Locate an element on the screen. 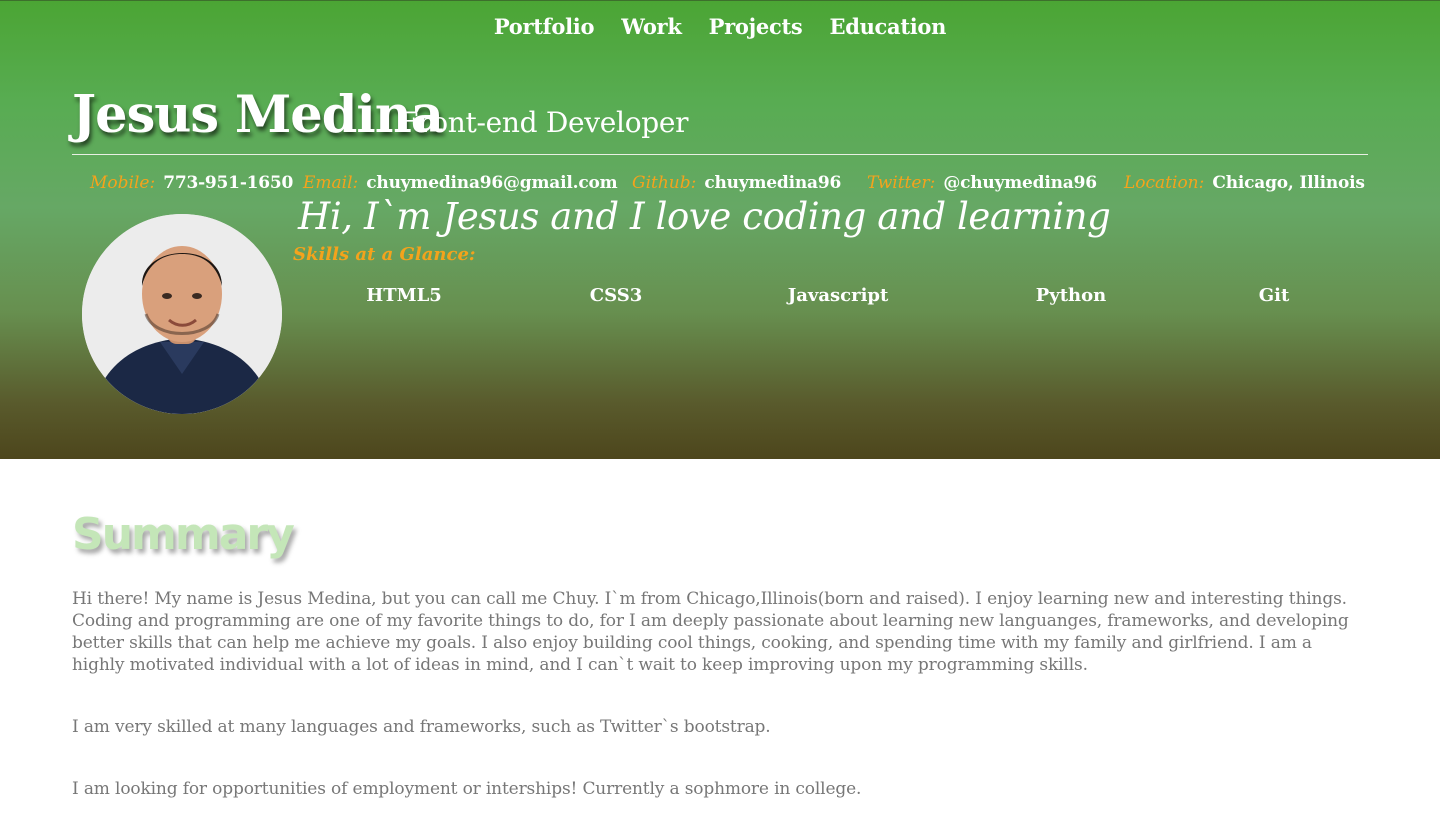 The width and height of the screenshot is (1440, 827). nav-link-work: Work is located at coordinates (651, 26).